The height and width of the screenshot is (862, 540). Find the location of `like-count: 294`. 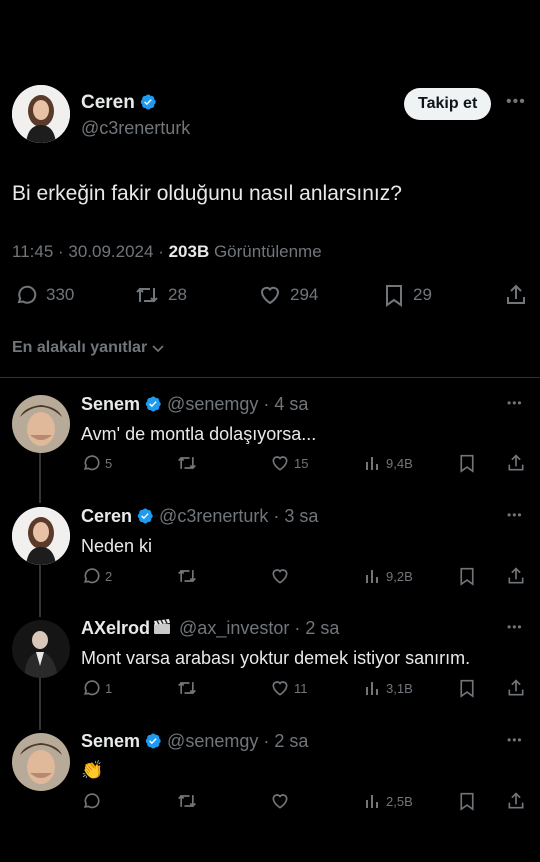

like-count: 294 is located at coordinates (304, 294).